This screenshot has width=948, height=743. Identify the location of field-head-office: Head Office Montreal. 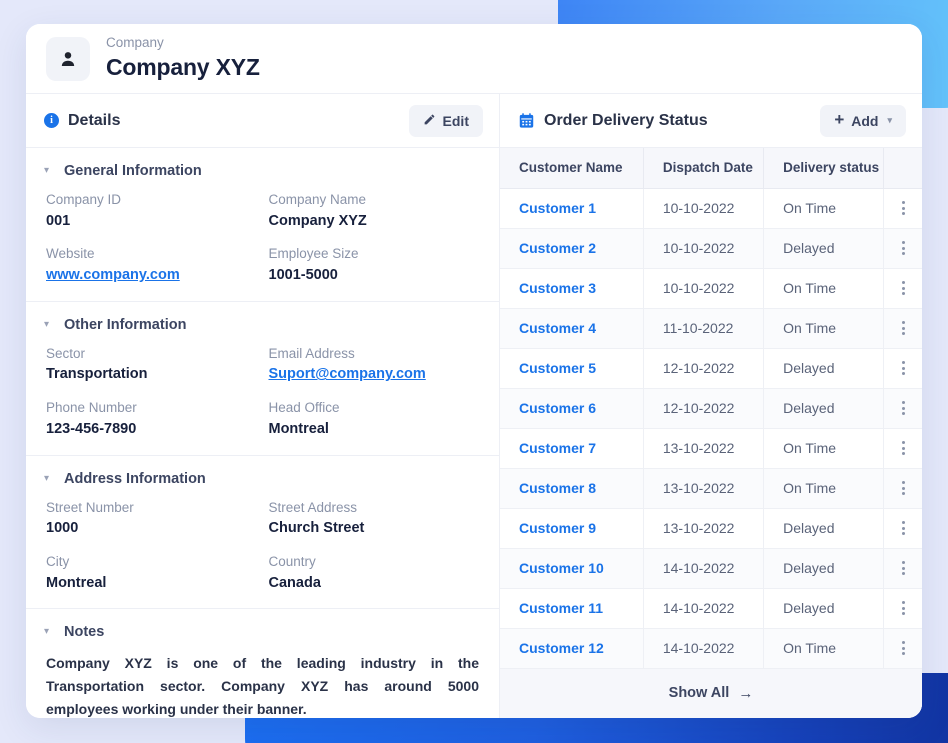
(375, 418).